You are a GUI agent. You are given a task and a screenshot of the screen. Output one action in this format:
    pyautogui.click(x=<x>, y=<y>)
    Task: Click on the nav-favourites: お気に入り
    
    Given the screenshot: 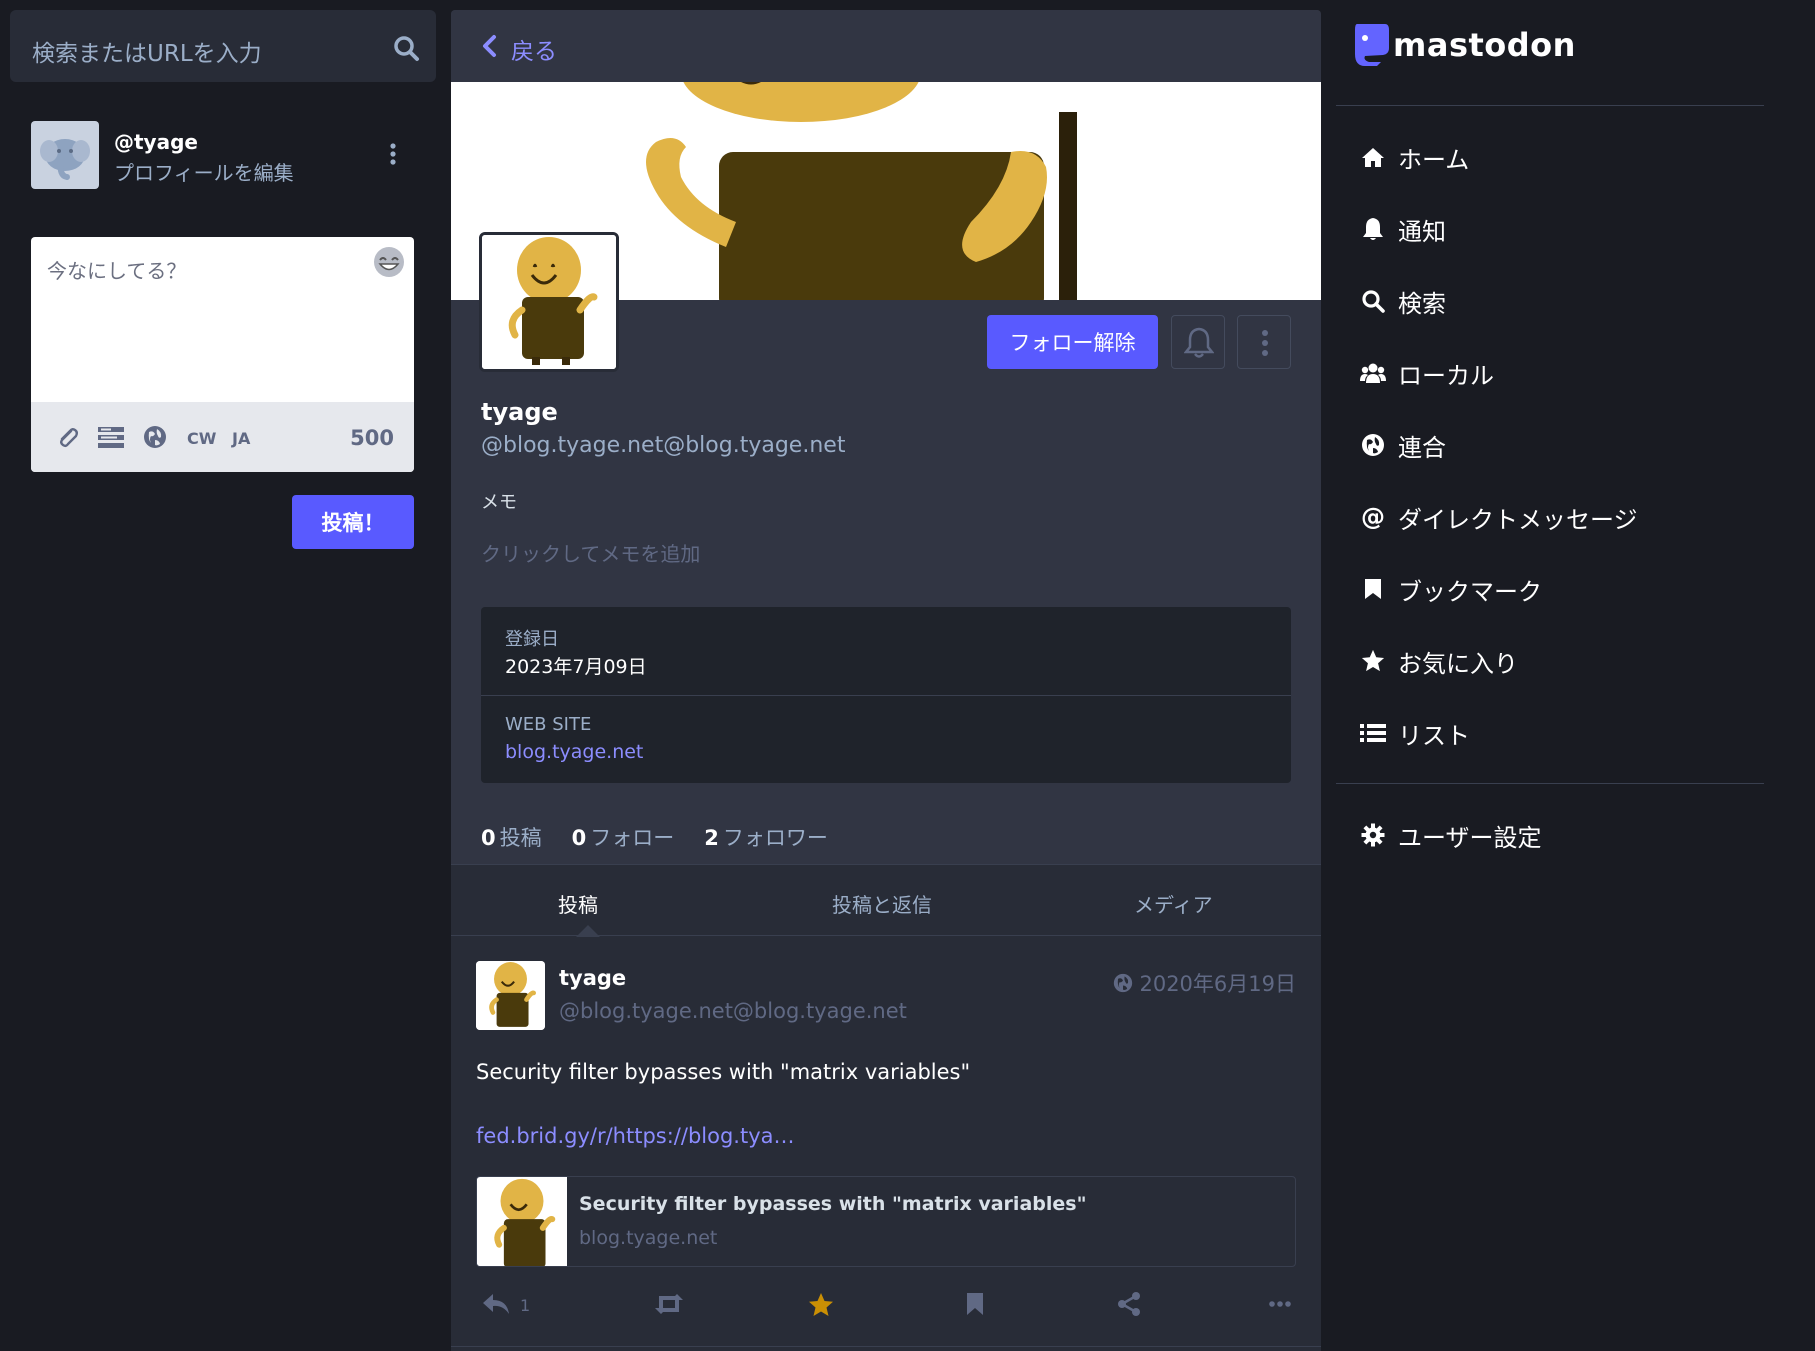 What is the action you would take?
    pyautogui.click(x=1439, y=661)
    